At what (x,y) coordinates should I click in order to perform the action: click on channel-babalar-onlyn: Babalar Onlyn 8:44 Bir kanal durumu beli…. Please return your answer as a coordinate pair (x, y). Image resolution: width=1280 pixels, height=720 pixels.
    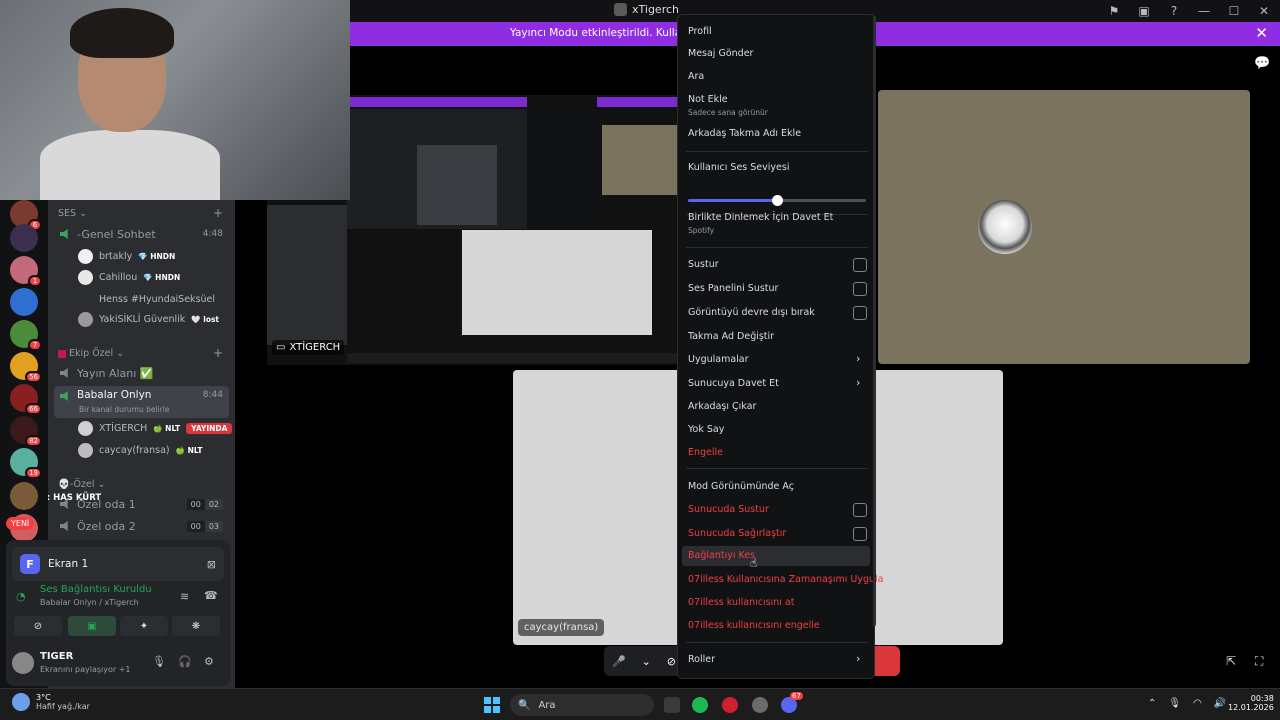
    Looking at the image, I should click on (141, 402).